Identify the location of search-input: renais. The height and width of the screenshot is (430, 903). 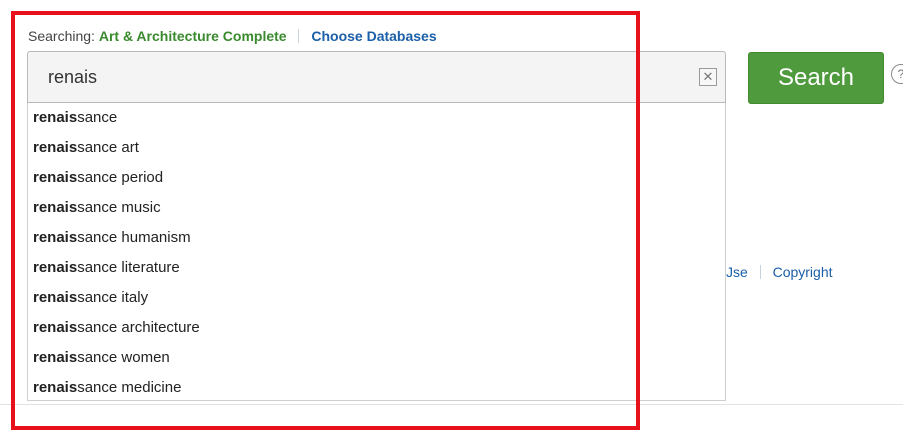
(376, 77).